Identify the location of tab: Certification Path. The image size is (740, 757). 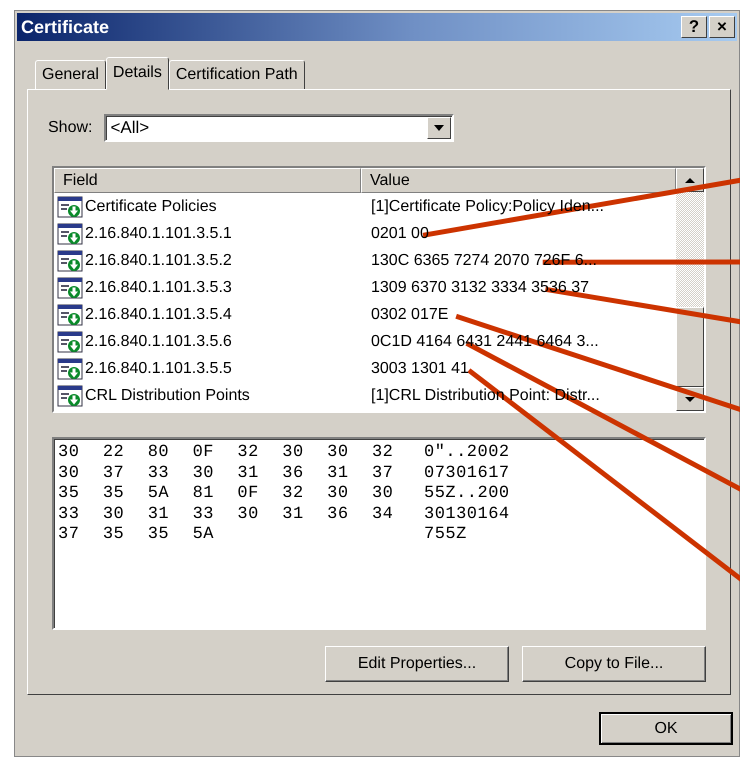
(236, 74).